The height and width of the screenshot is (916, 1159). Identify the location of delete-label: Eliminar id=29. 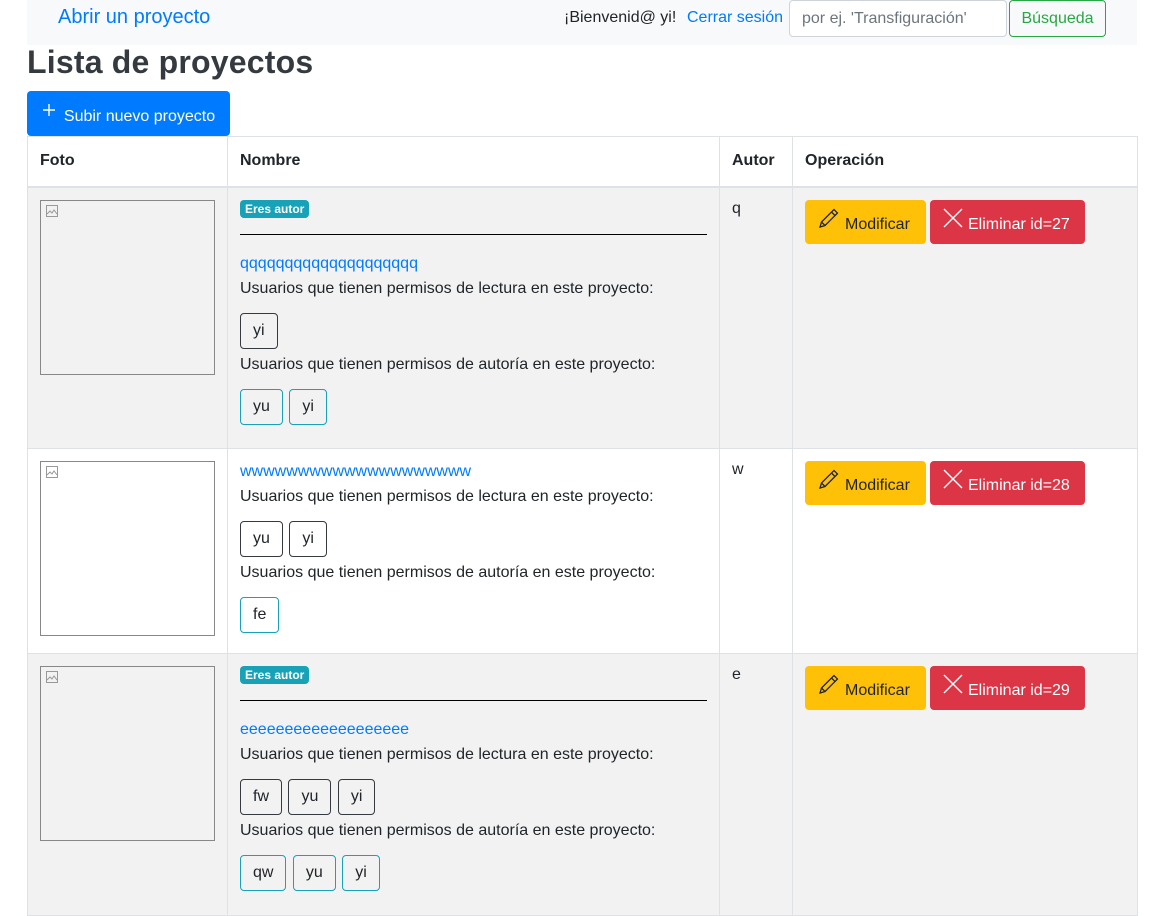
(1019, 690).